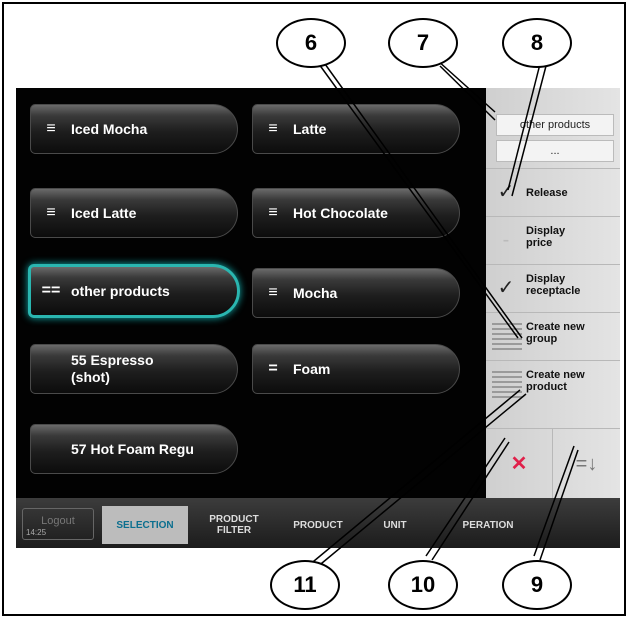  What do you see at coordinates (470, 501) in the screenshot?
I see `leader-line-10-outline` at bounding box center [470, 501].